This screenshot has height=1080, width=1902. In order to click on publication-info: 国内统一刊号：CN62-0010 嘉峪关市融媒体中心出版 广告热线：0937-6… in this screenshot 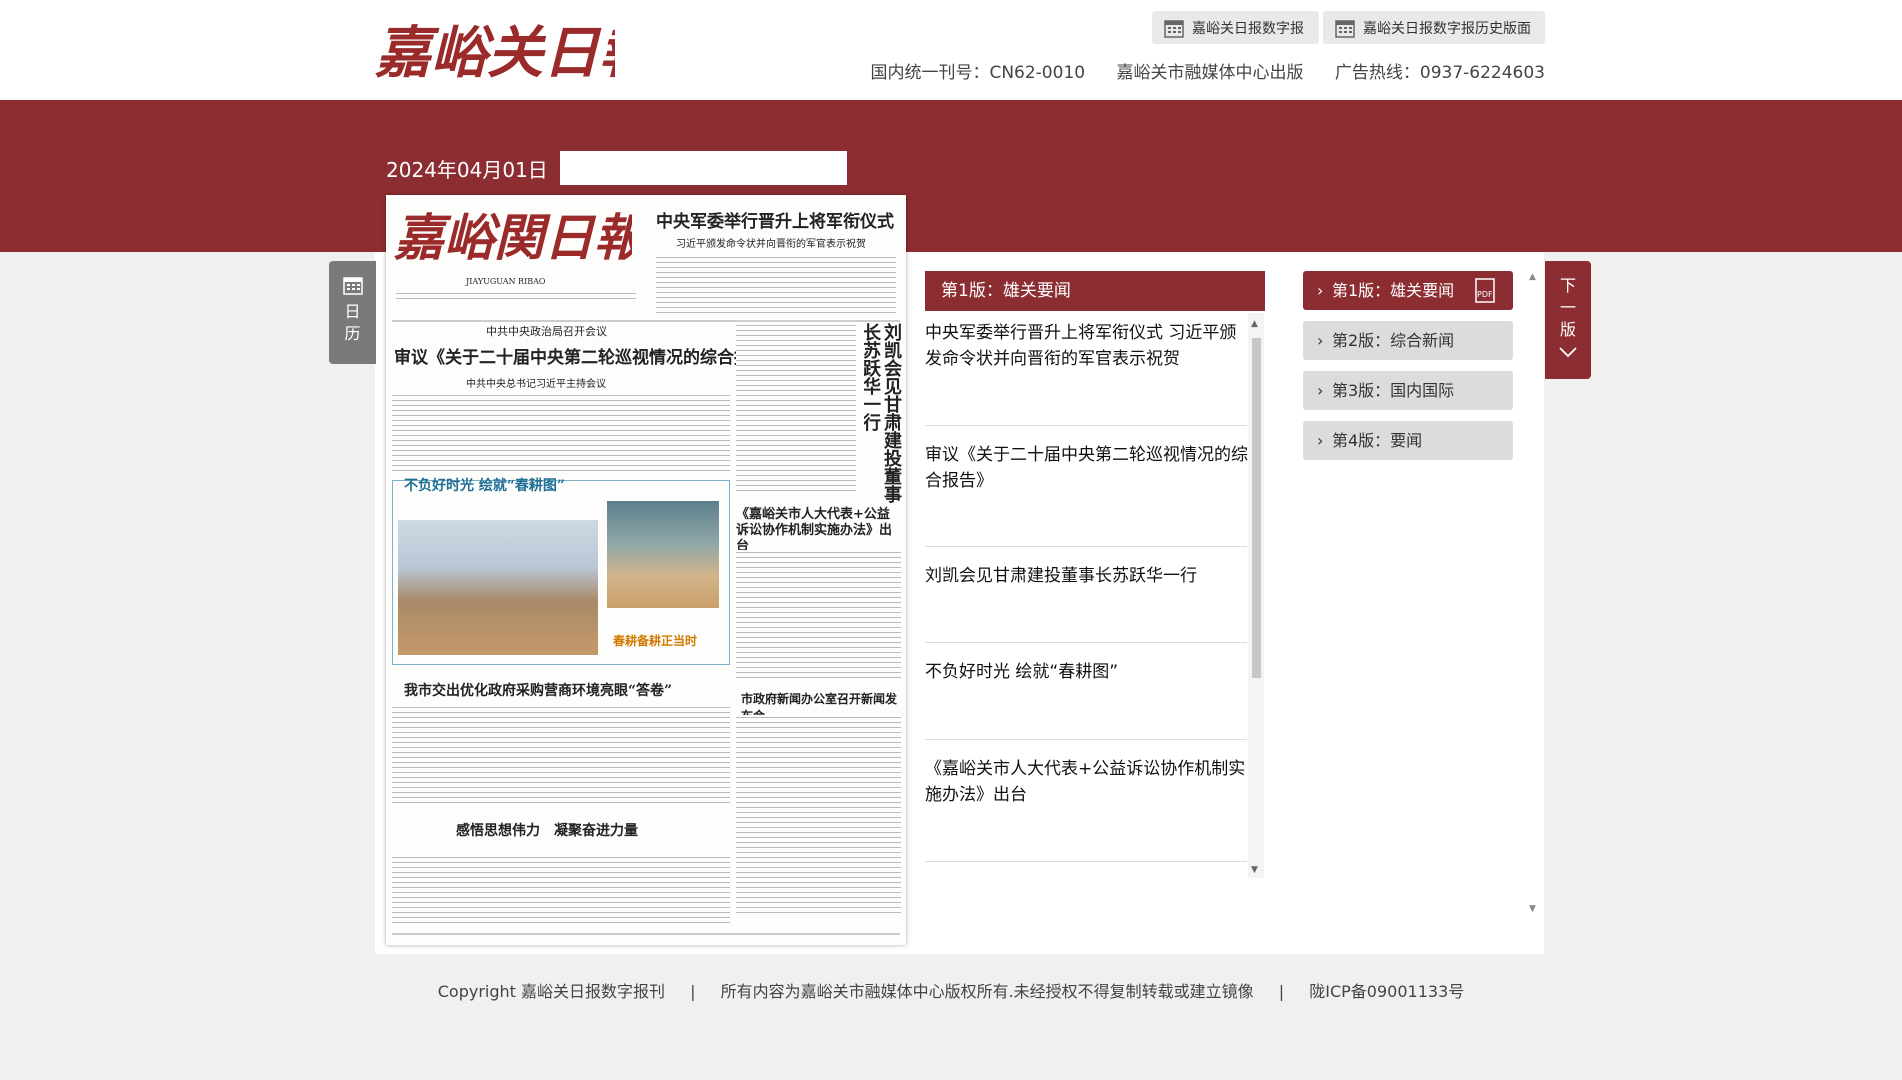, I will do `click(1194, 70)`.